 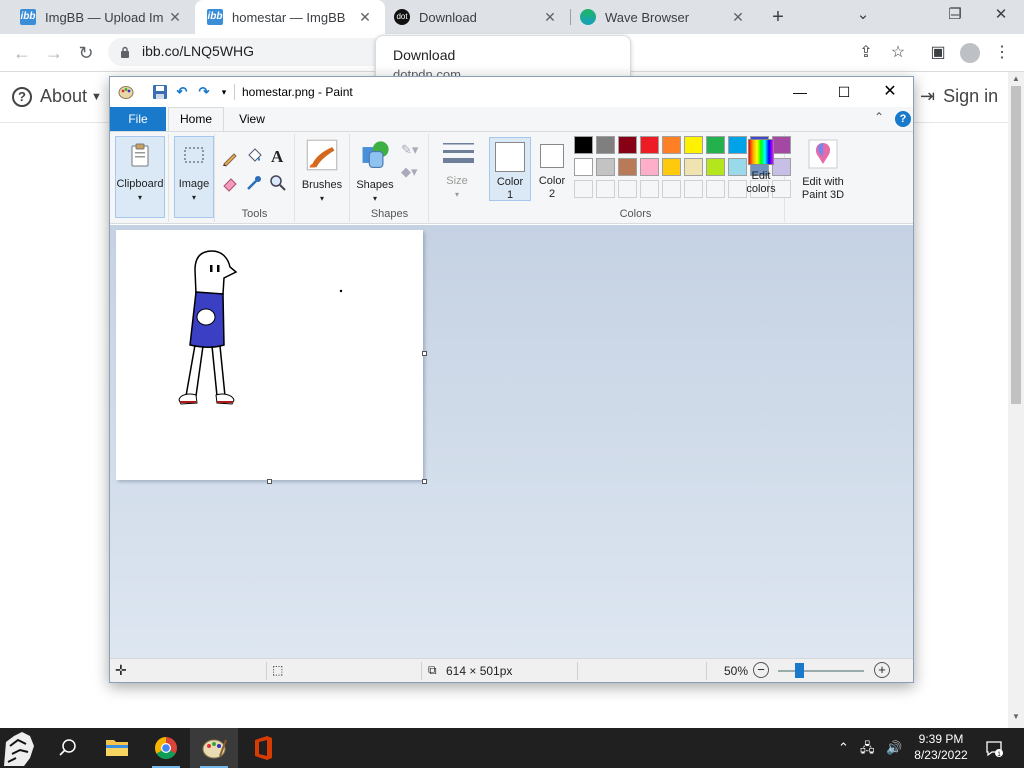 I want to click on redo-icon: ↷, so click(x=204, y=92).